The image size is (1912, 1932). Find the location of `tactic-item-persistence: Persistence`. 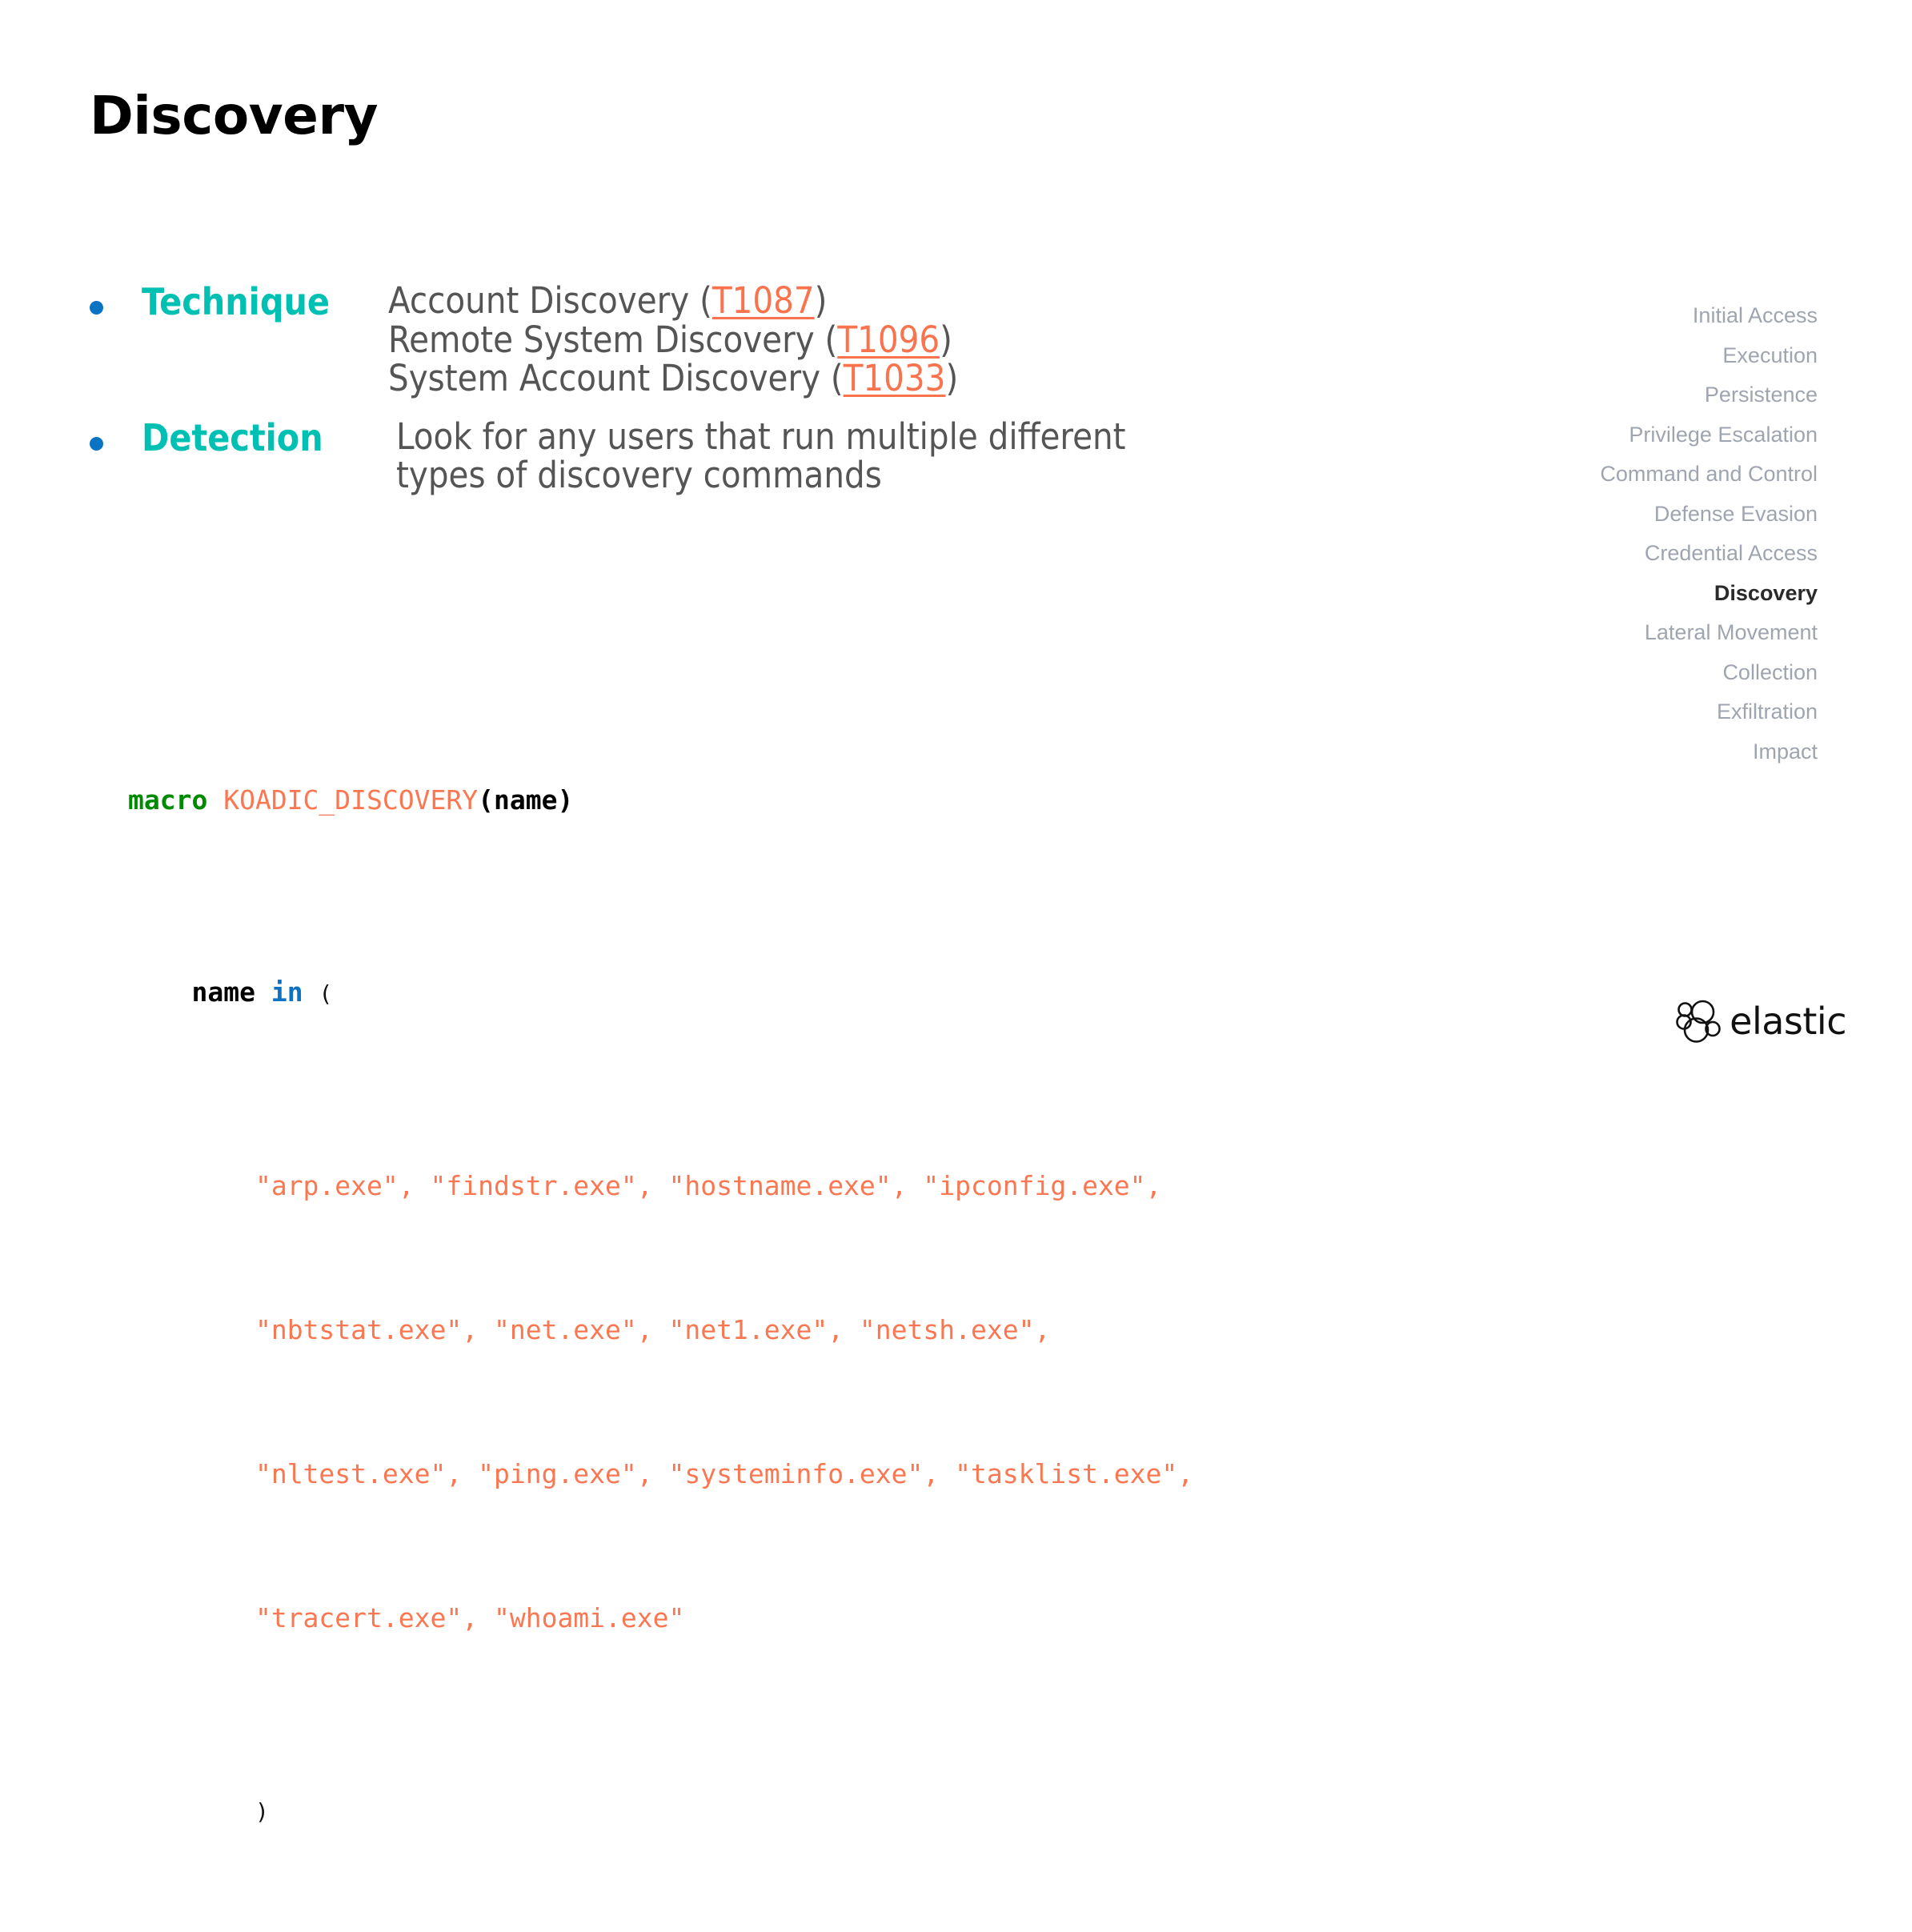

tactic-item-persistence: Persistence is located at coordinates (1709, 395).